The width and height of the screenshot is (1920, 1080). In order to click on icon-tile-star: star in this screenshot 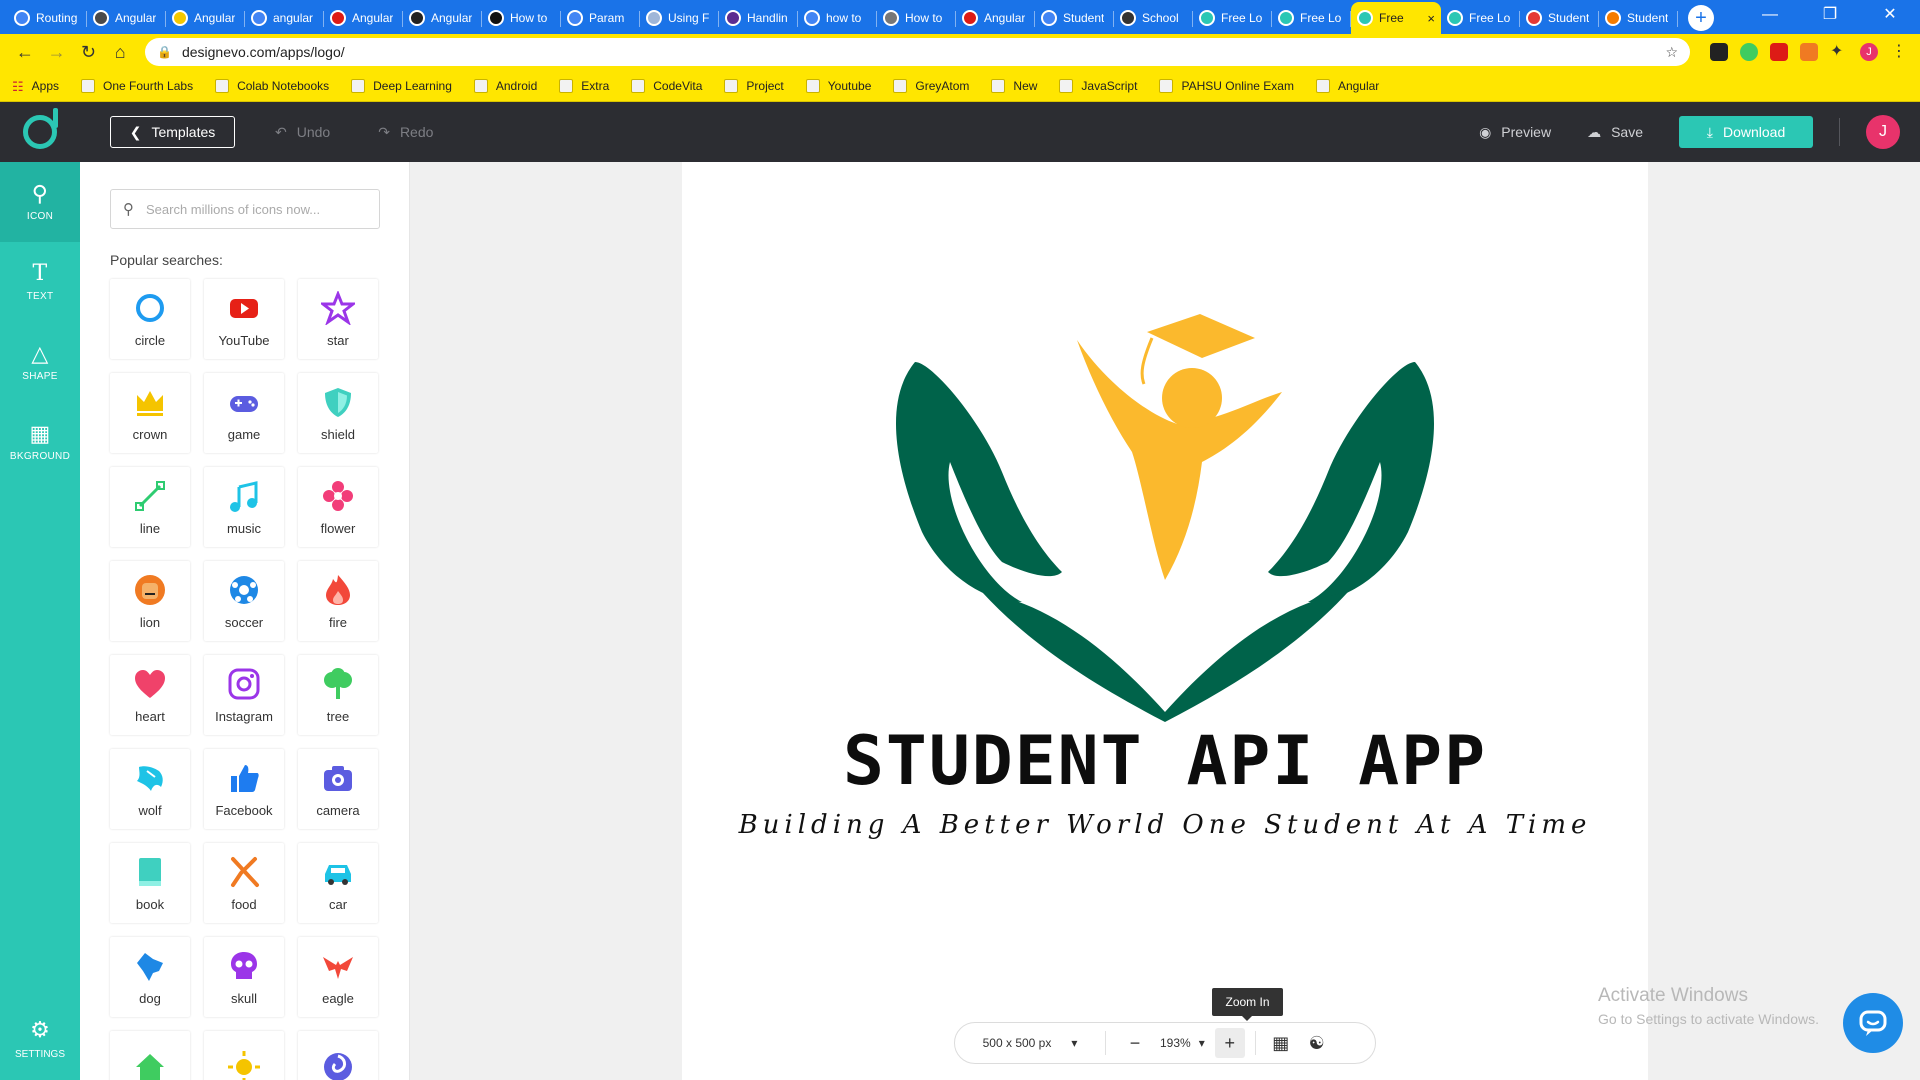, I will do `click(338, 319)`.